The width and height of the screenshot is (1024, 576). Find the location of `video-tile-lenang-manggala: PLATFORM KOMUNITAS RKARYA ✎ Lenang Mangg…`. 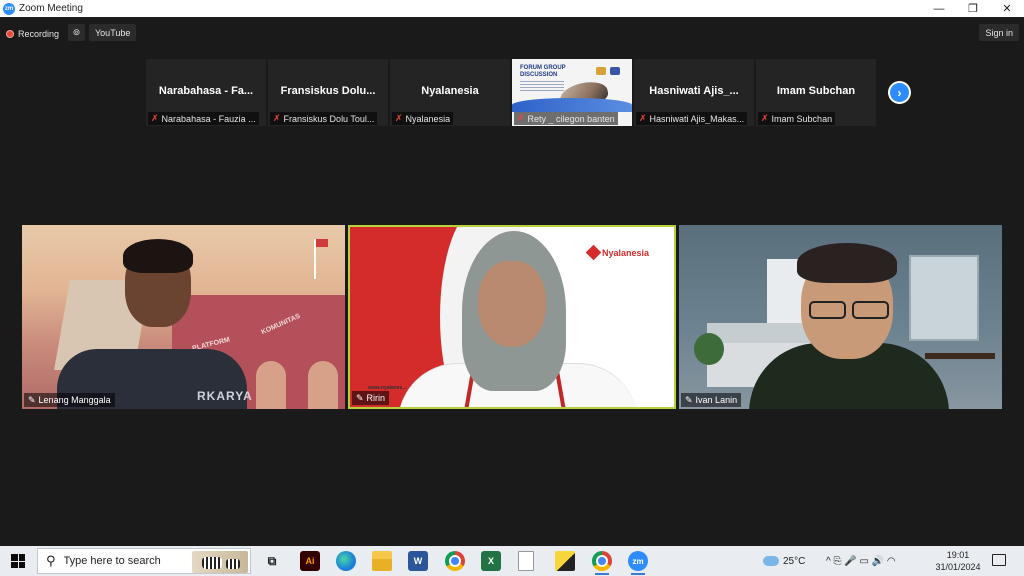

video-tile-lenang-manggala: PLATFORM KOMUNITAS RKARYA ✎ Lenang Mangg… is located at coordinates (183, 317).